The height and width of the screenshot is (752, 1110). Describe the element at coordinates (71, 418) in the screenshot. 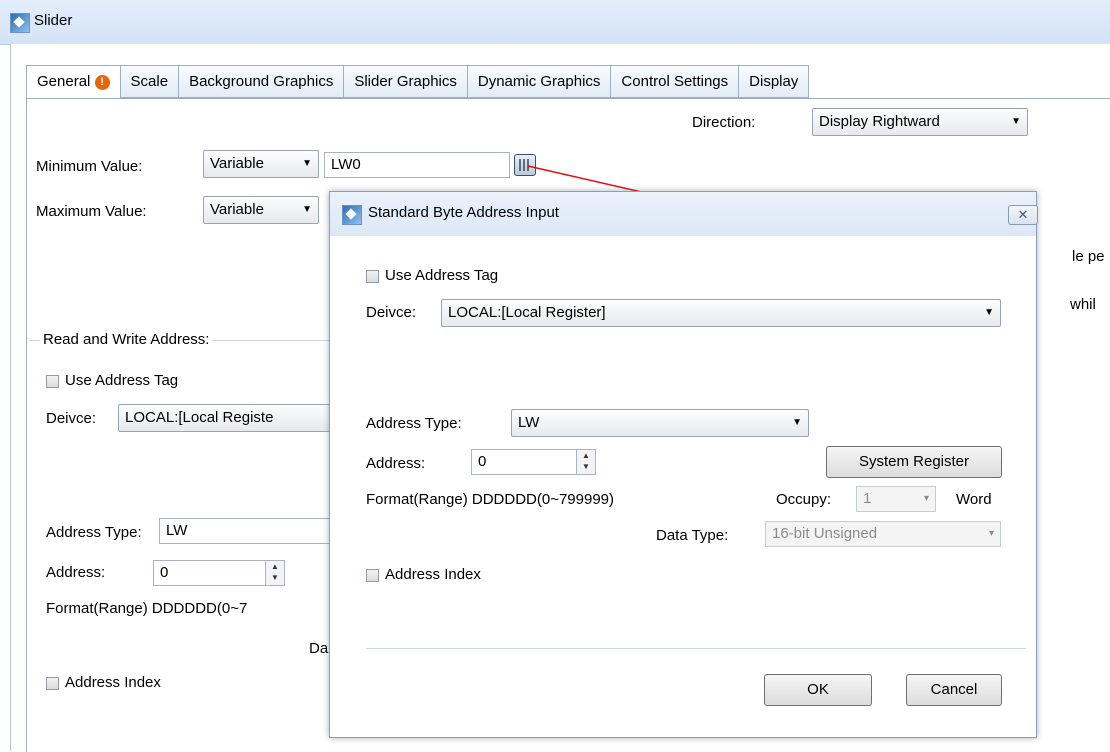

I see `device-label: Deivce:` at that location.